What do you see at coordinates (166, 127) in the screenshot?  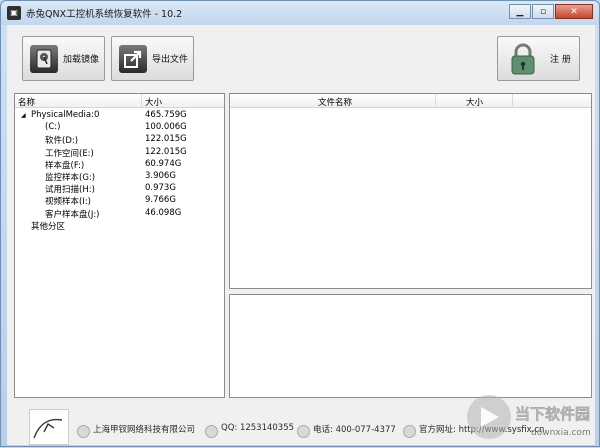 I see `tree-item-size: 100.006G` at bounding box center [166, 127].